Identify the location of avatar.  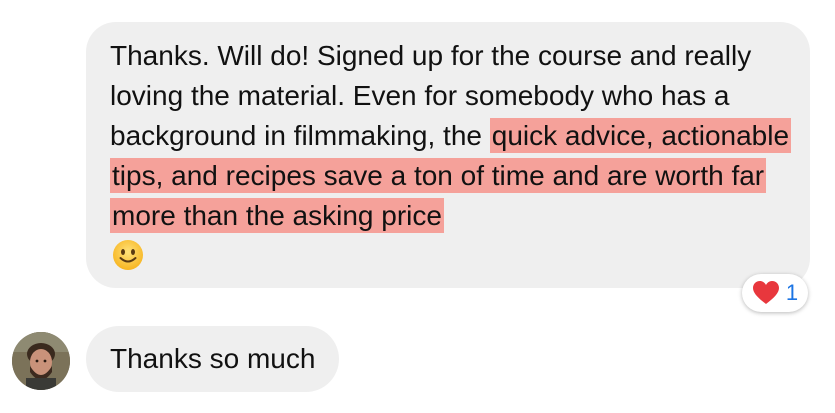
(41, 361).